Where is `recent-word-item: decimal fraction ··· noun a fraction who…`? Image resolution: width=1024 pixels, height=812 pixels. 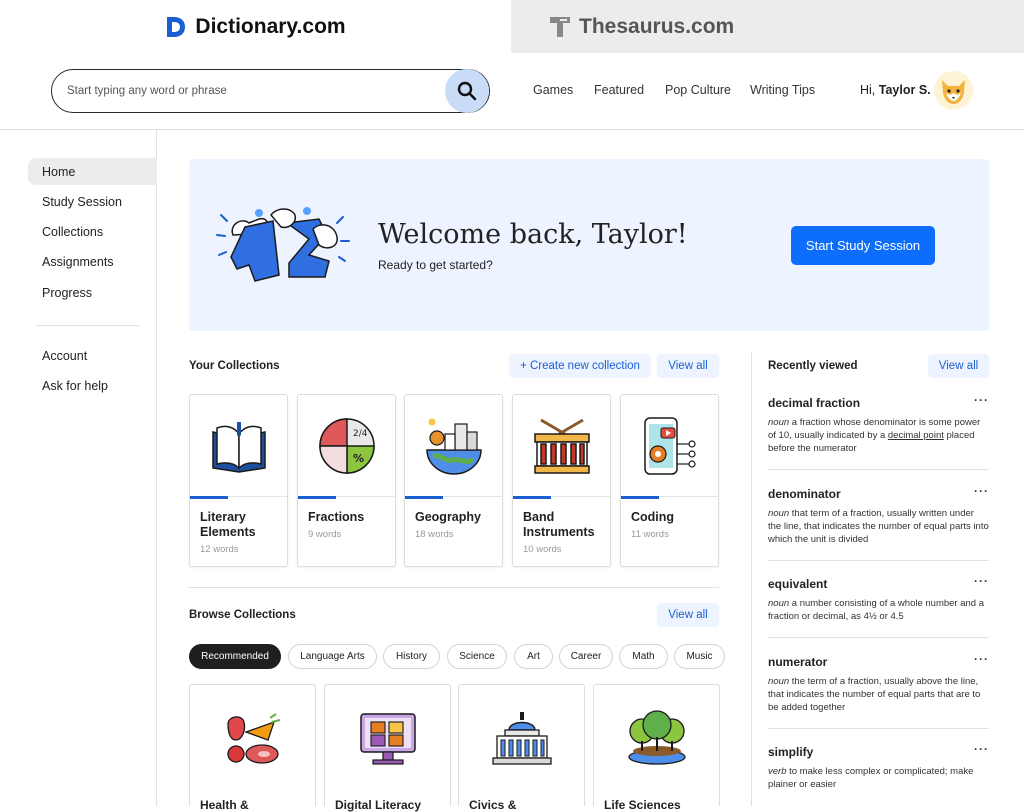 recent-word-item: decimal fraction ··· noun a fraction who… is located at coordinates (878, 424).